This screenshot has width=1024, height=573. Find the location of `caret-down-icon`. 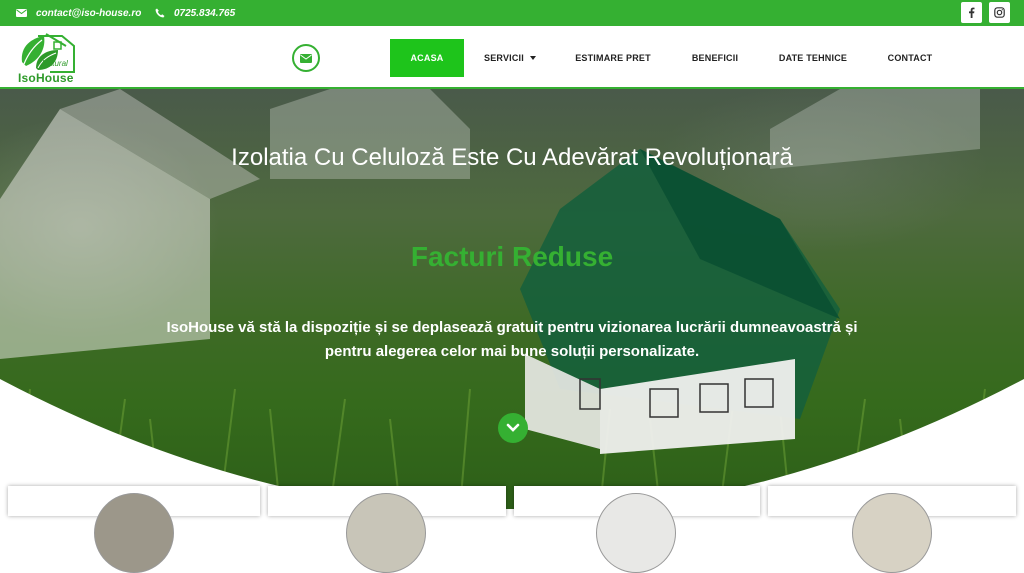

caret-down-icon is located at coordinates (532, 58).